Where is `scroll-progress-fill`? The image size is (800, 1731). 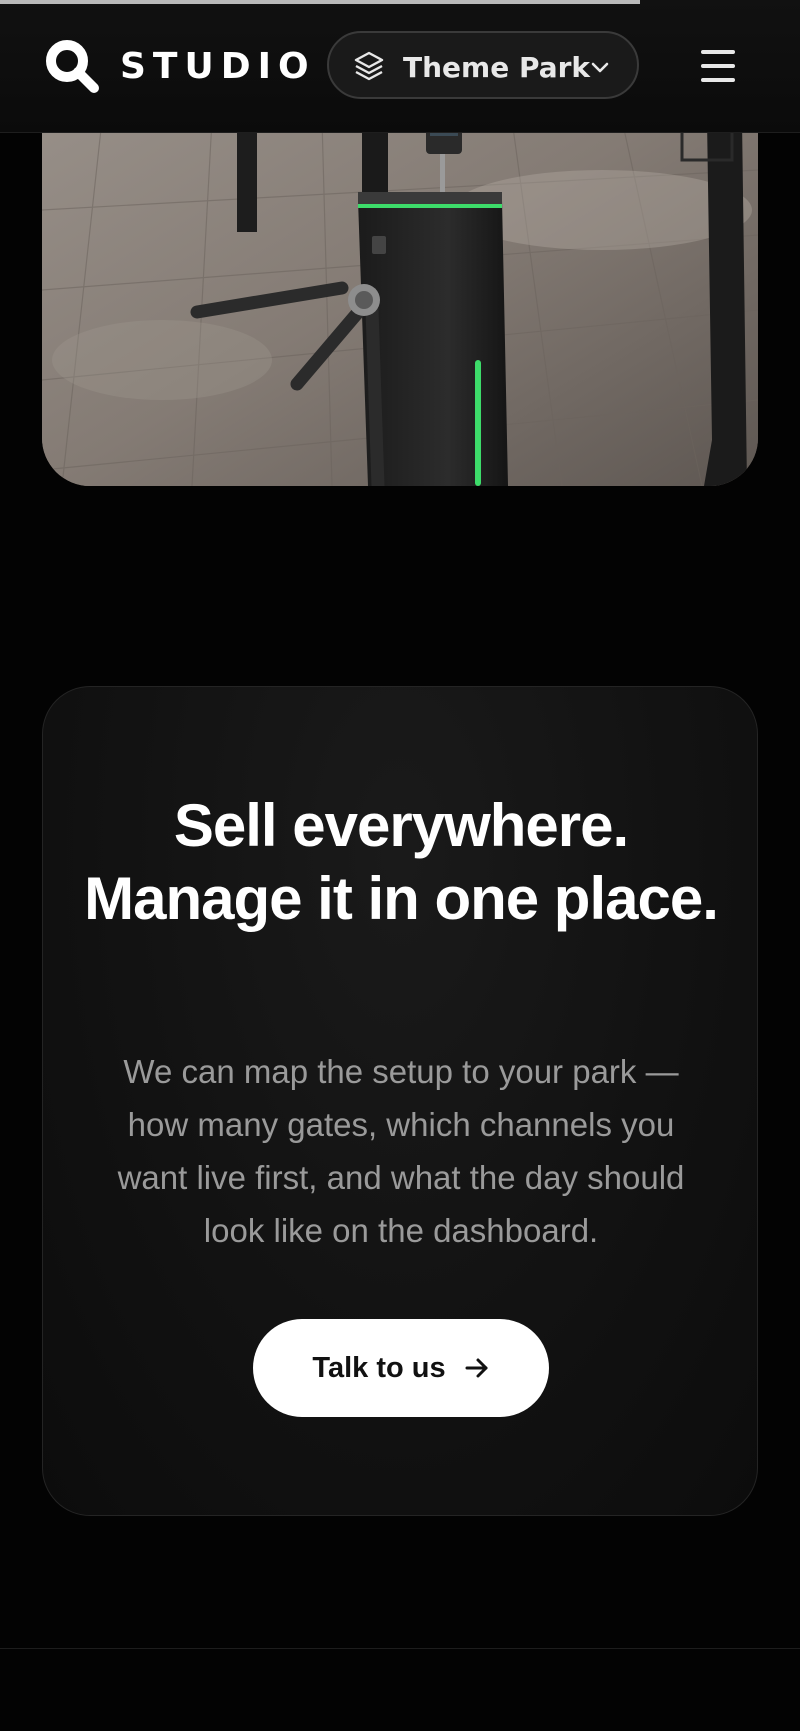 scroll-progress-fill is located at coordinates (320, 2).